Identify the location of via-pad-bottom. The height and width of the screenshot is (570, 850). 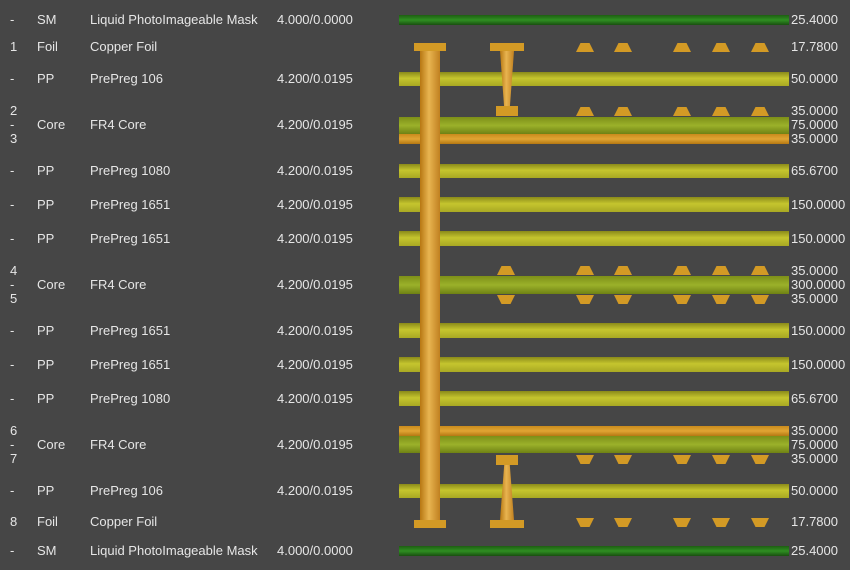
(430, 524).